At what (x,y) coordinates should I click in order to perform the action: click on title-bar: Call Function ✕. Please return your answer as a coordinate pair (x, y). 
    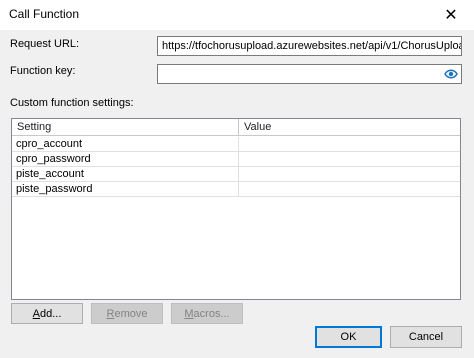
    Looking at the image, I should click on (237, 15).